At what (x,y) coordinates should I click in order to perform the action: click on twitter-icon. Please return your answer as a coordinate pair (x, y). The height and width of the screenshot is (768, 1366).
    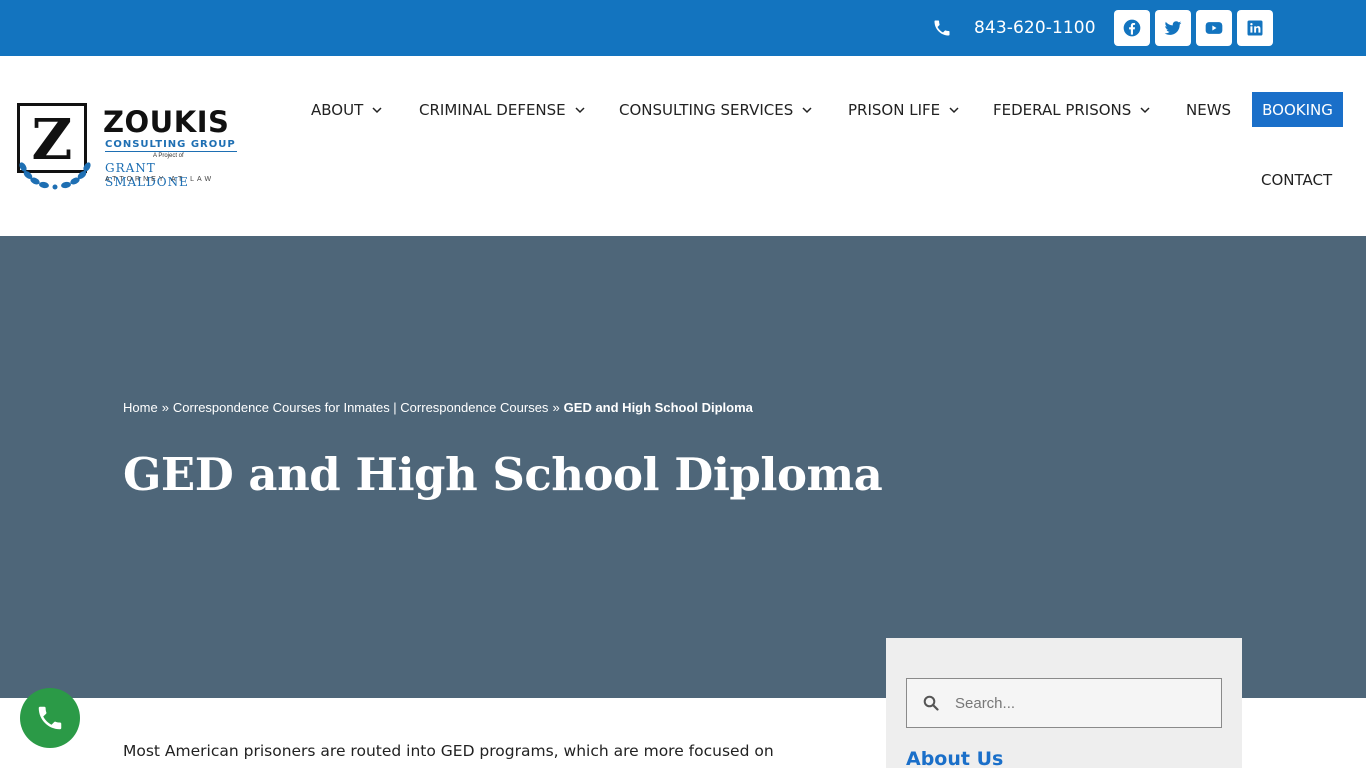
    Looking at the image, I should click on (1173, 28).